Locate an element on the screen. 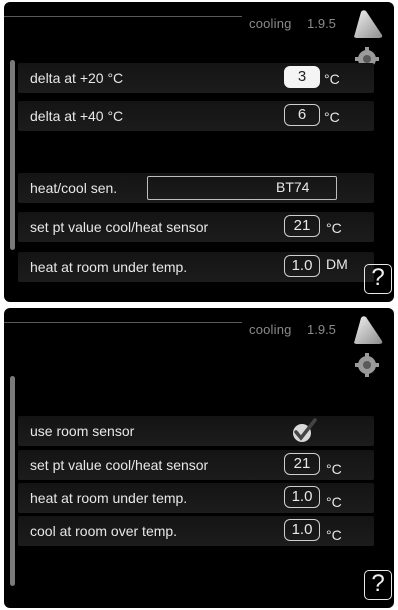 The height and width of the screenshot is (610, 398). row-use-room-sensor: use room sensor is located at coordinates (196, 431).